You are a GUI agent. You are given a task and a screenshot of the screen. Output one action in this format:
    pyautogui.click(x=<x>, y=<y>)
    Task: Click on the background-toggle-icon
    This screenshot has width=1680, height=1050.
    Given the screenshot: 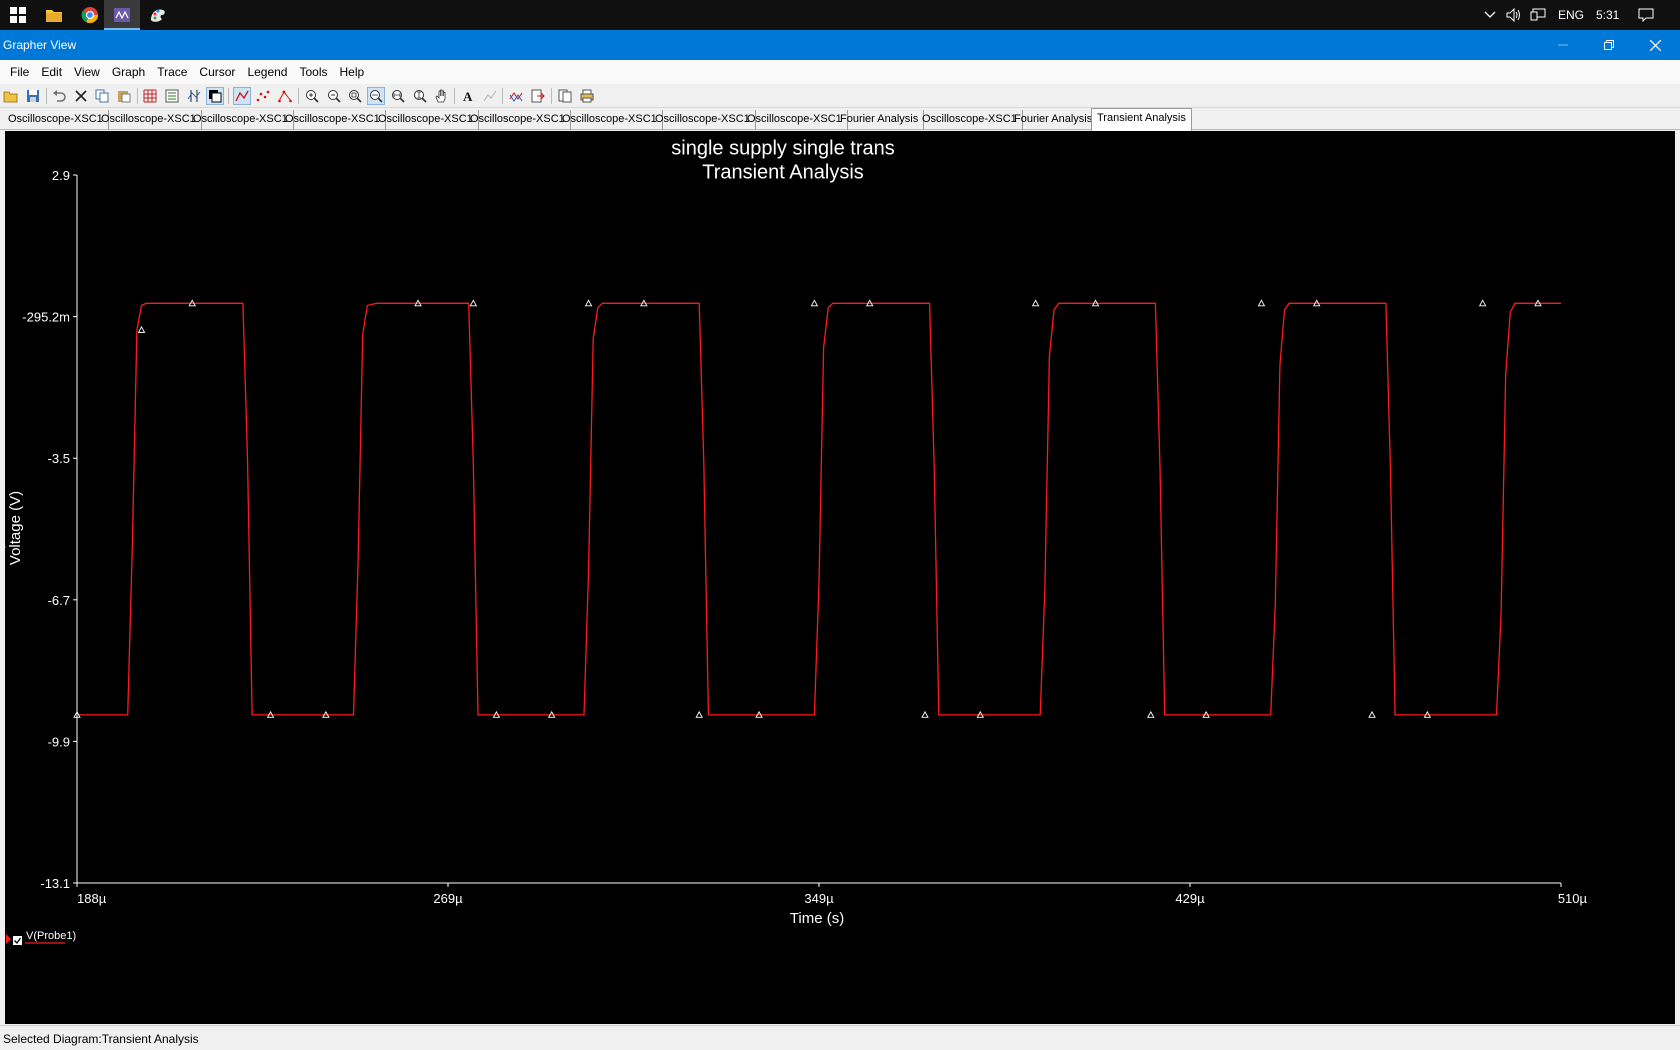 What is the action you would take?
    pyautogui.click(x=215, y=96)
    